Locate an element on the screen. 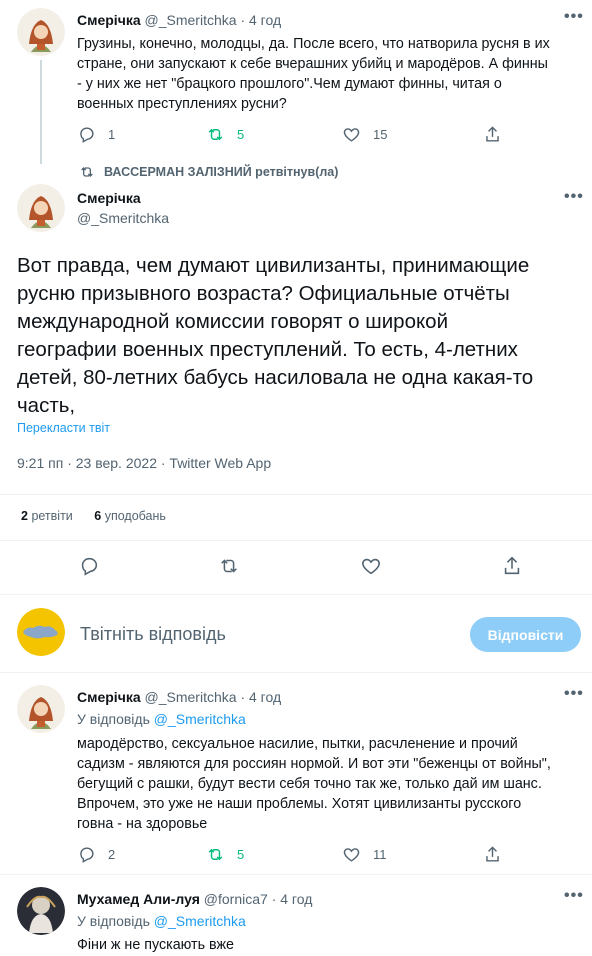 The height and width of the screenshot is (956, 592). reply-submit-button: Відповісти is located at coordinates (525, 634).